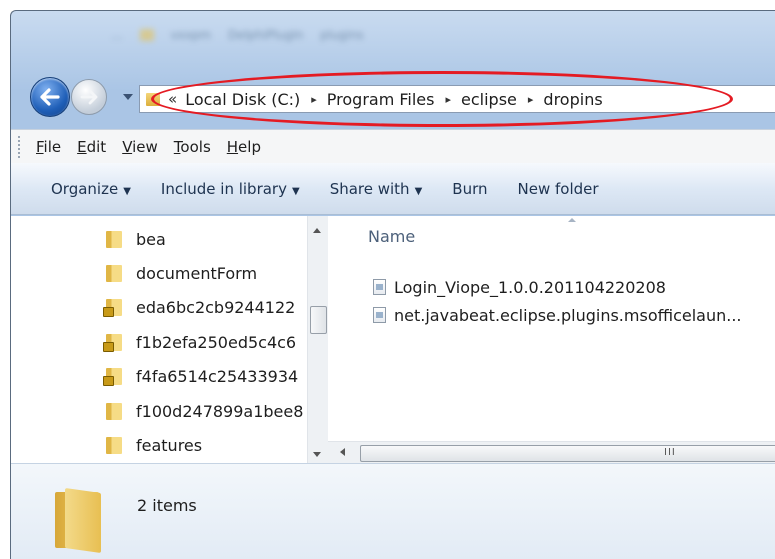 The width and height of the screenshot is (775, 559). What do you see at coordinates (244, 147) in the screenshot?
I see `menu-help: Help` at bounding box center [244, 147].